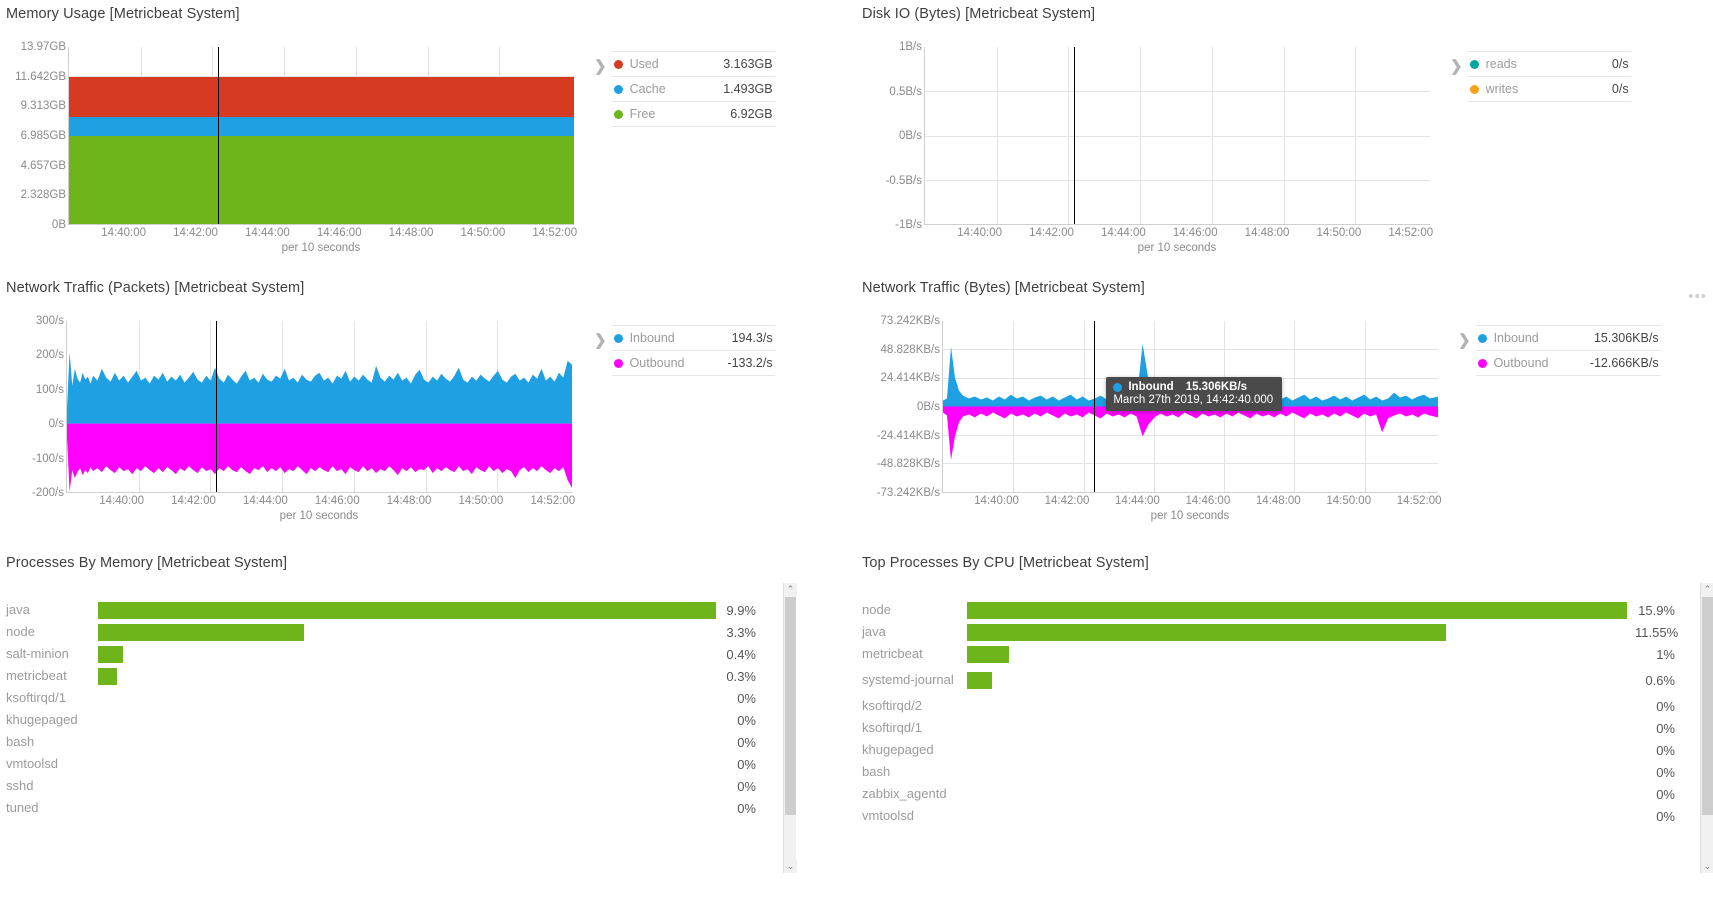 The image size is (1713, 906). Describe the element at coordinates (381, 676) in the screenshot. I see `bar-row: metricbeat 0.3%` at that location.